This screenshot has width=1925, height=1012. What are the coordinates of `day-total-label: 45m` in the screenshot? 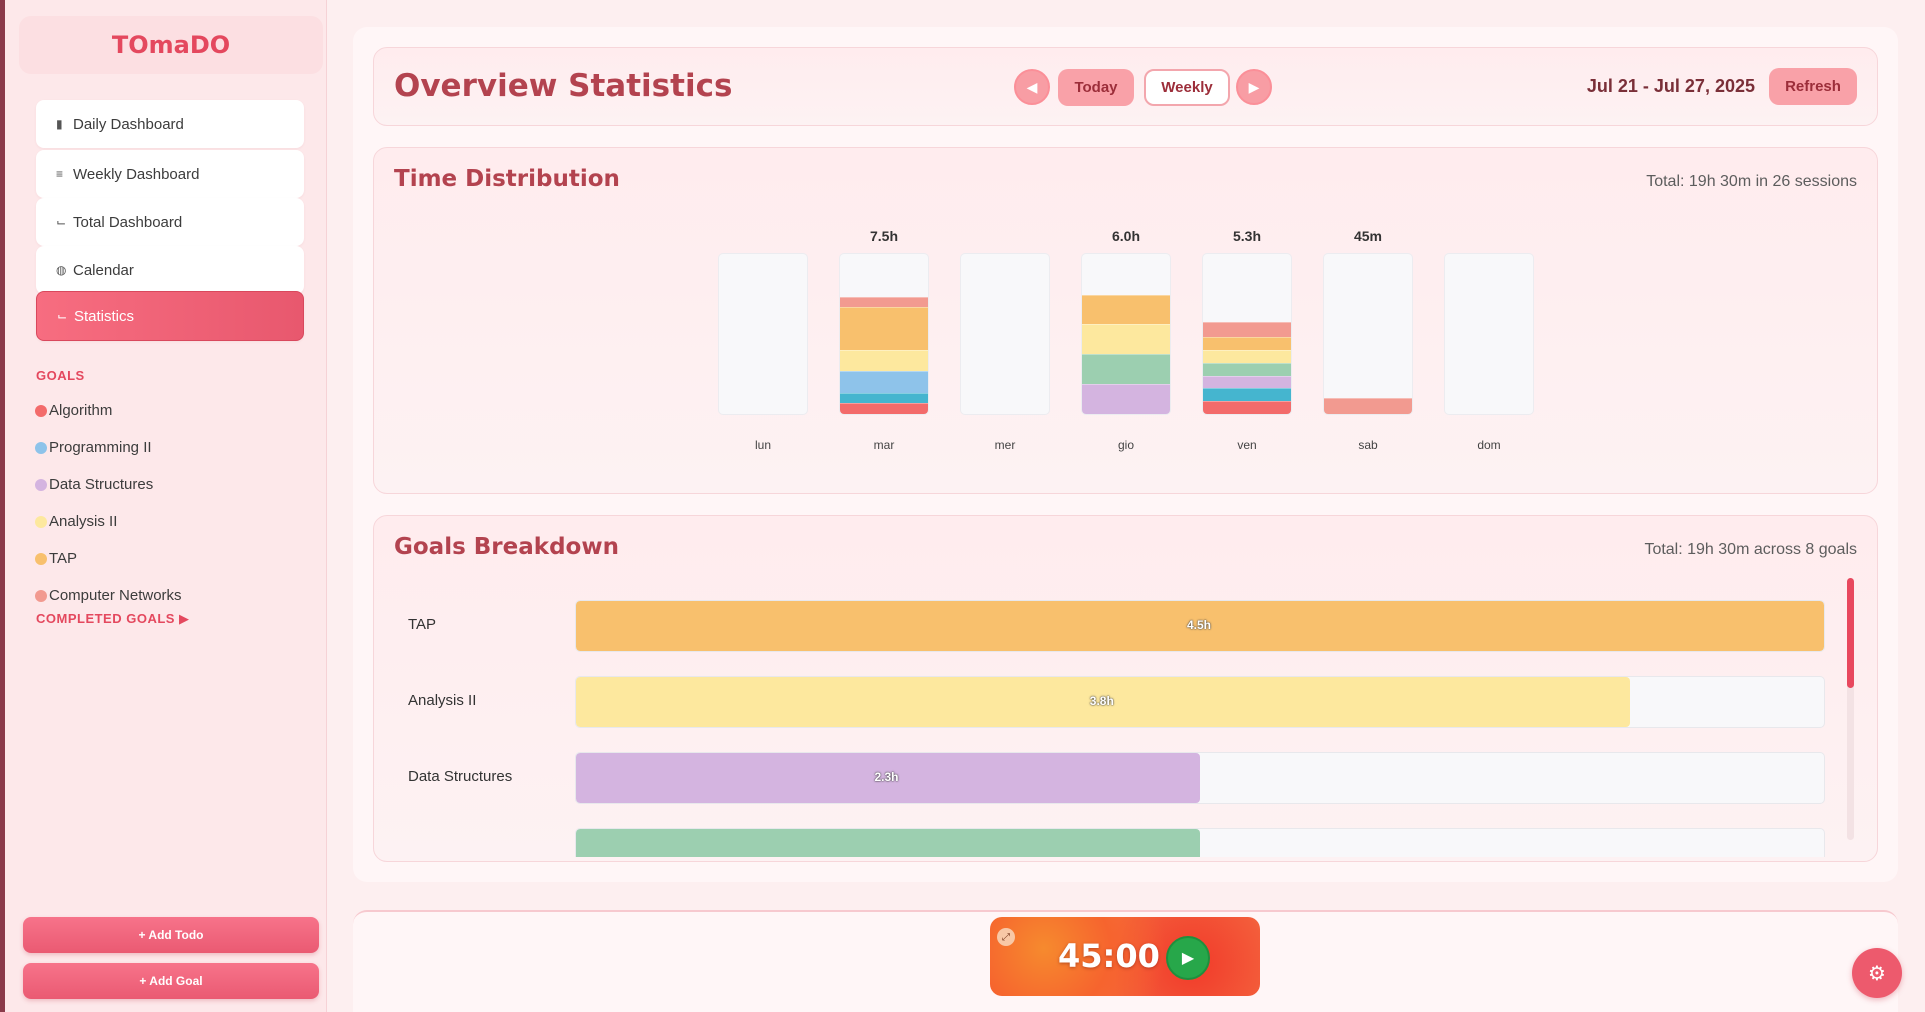 It's located at (1368, 236).